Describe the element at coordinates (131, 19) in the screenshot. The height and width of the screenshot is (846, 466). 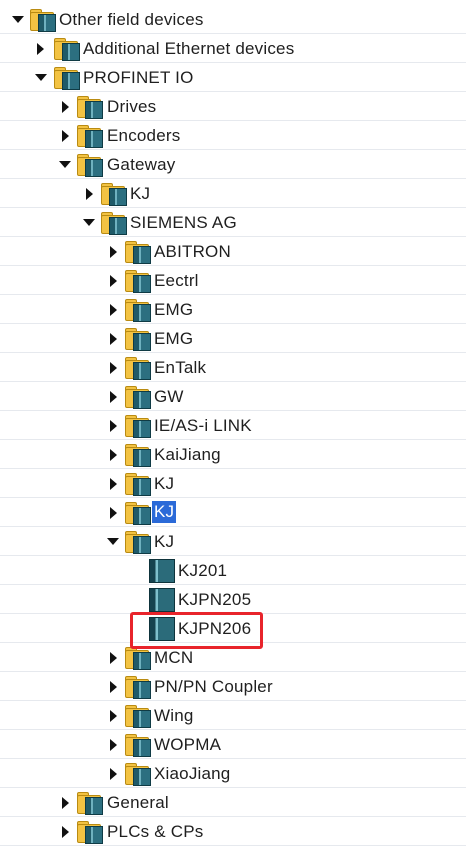
I see `tree-item-label: Other field devices` at that location.